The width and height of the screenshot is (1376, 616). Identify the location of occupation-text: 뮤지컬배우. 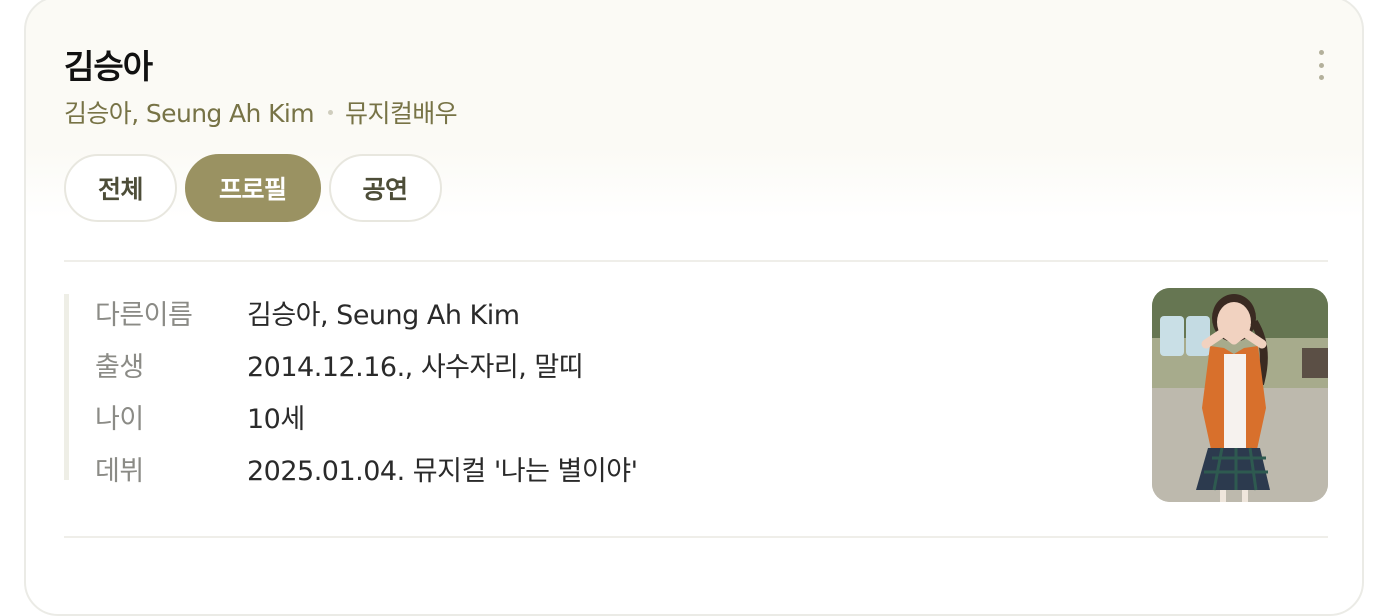
(401, 112).